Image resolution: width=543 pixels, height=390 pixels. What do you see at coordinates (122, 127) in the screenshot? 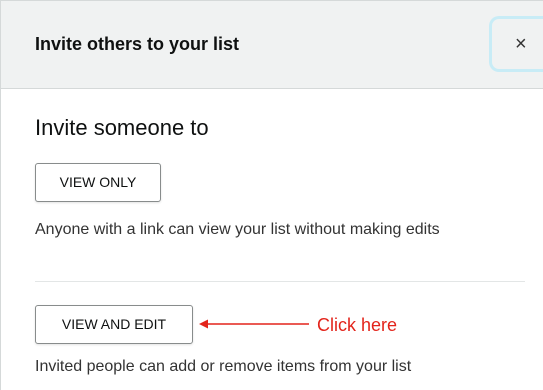
I see `invite-heading: Invite someone to` at bounding box center [122, 127].